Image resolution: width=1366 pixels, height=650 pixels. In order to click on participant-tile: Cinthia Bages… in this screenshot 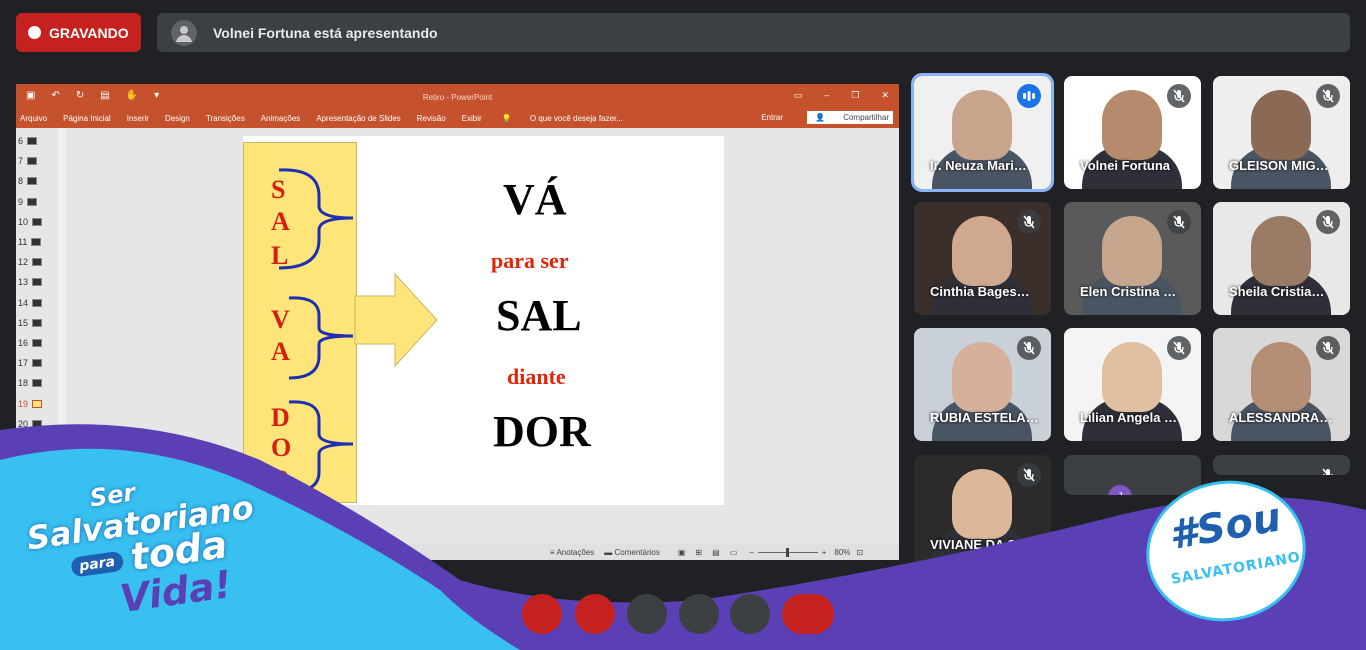, I will do `click(982, 258)`.